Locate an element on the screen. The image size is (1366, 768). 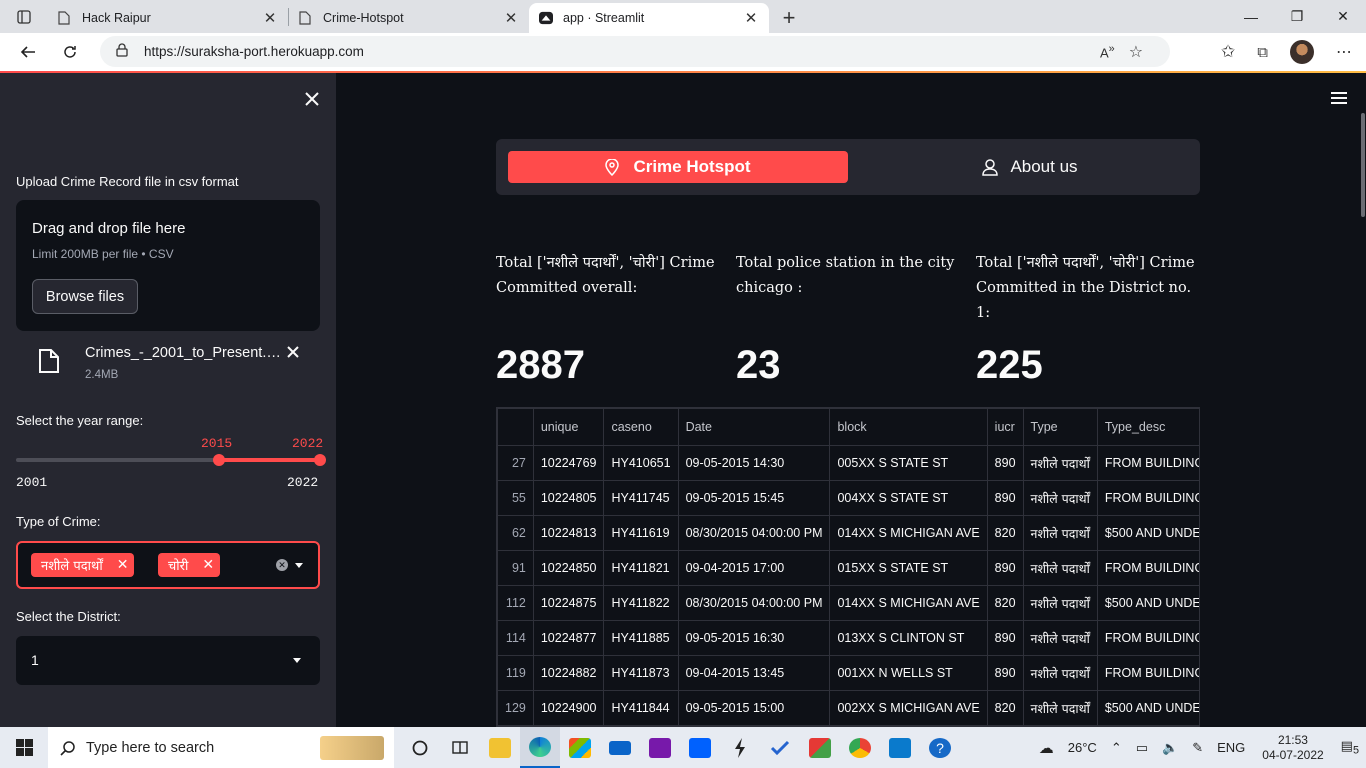
vscode-icon is located at coordinates (900, 747).